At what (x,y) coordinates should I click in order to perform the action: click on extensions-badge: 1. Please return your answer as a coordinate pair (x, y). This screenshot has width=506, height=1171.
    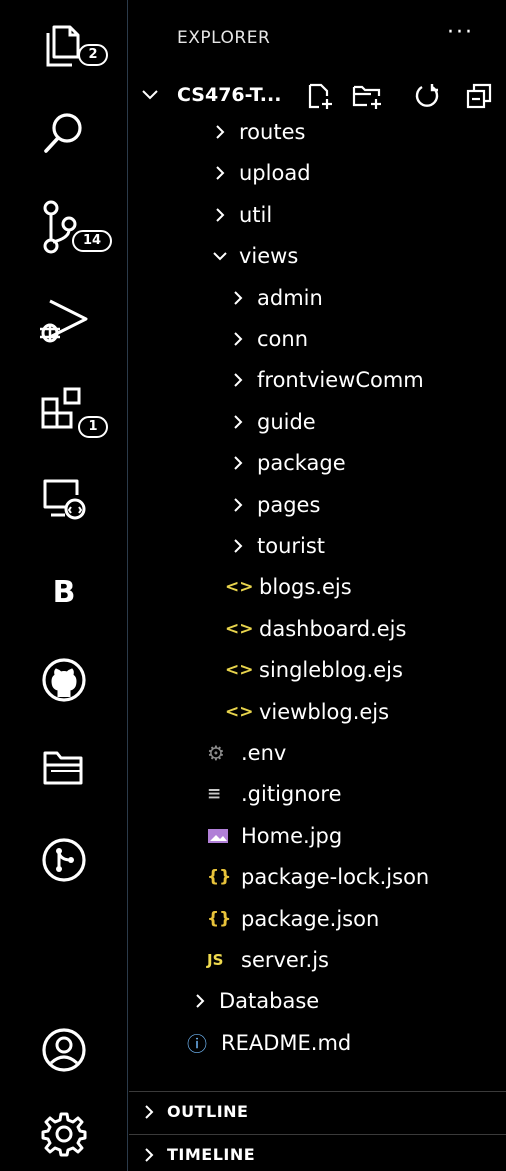
    Looking at the image, I should click on (93, 427).